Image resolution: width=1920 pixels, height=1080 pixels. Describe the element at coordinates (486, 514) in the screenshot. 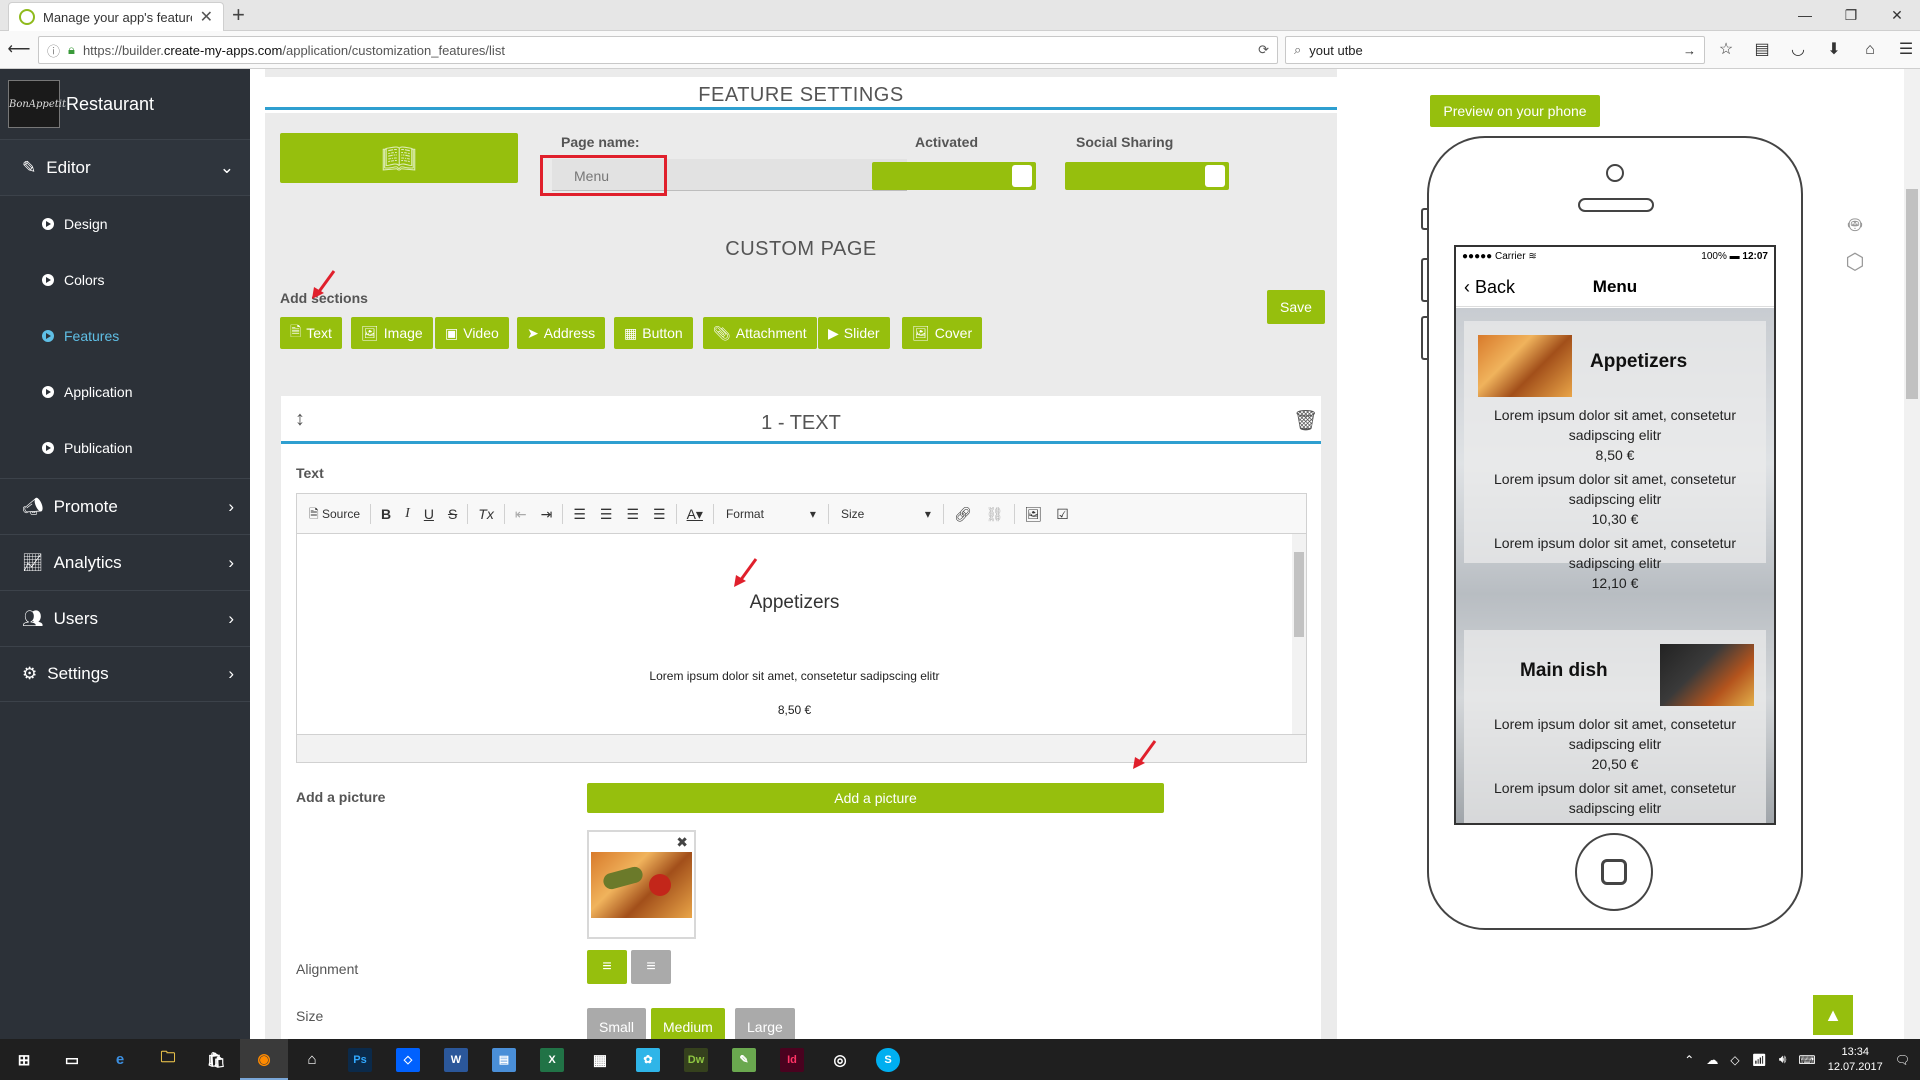

I see `remove-format-icon: Tx` at that location.